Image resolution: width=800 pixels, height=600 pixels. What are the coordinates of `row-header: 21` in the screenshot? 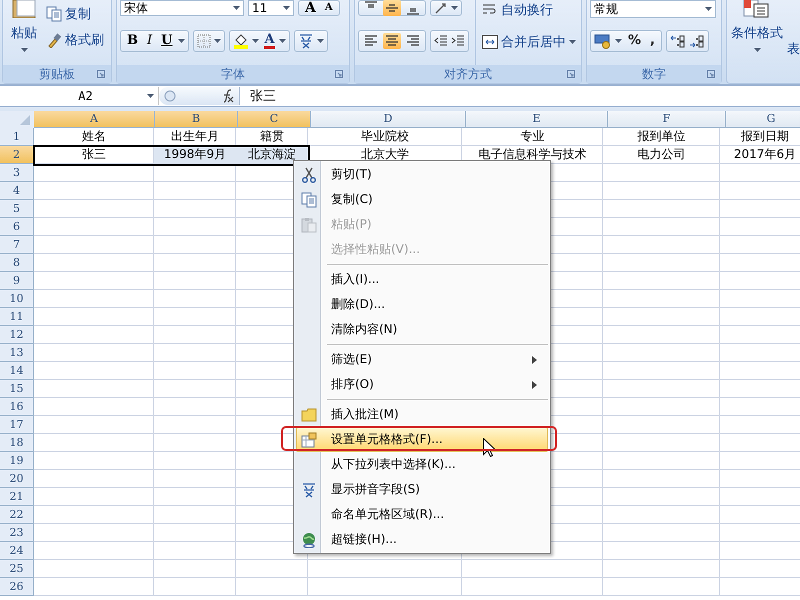 It's located at (17, 497).